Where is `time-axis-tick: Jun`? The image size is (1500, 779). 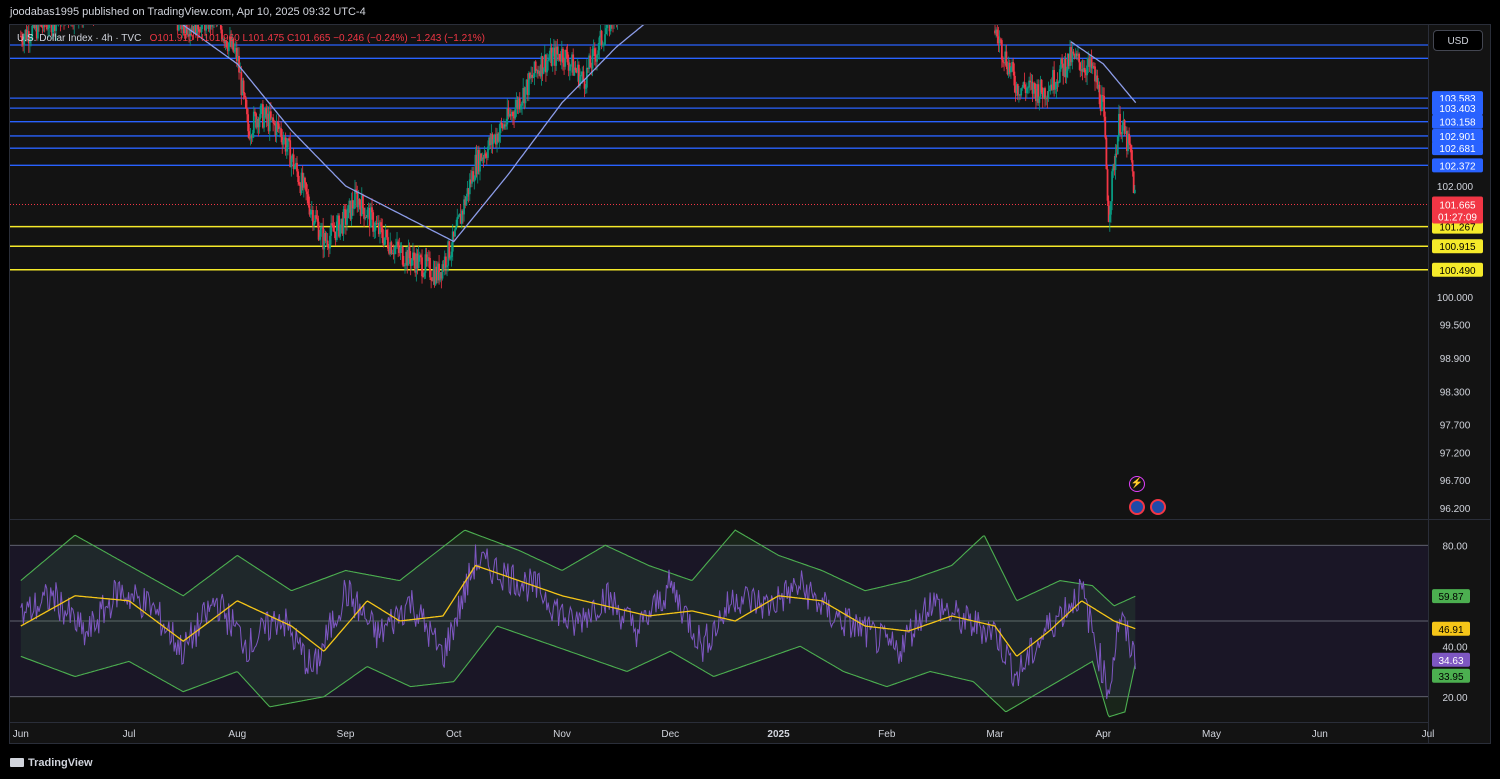
time-axis-tick: Jun is located at coordinates (1320, 734).